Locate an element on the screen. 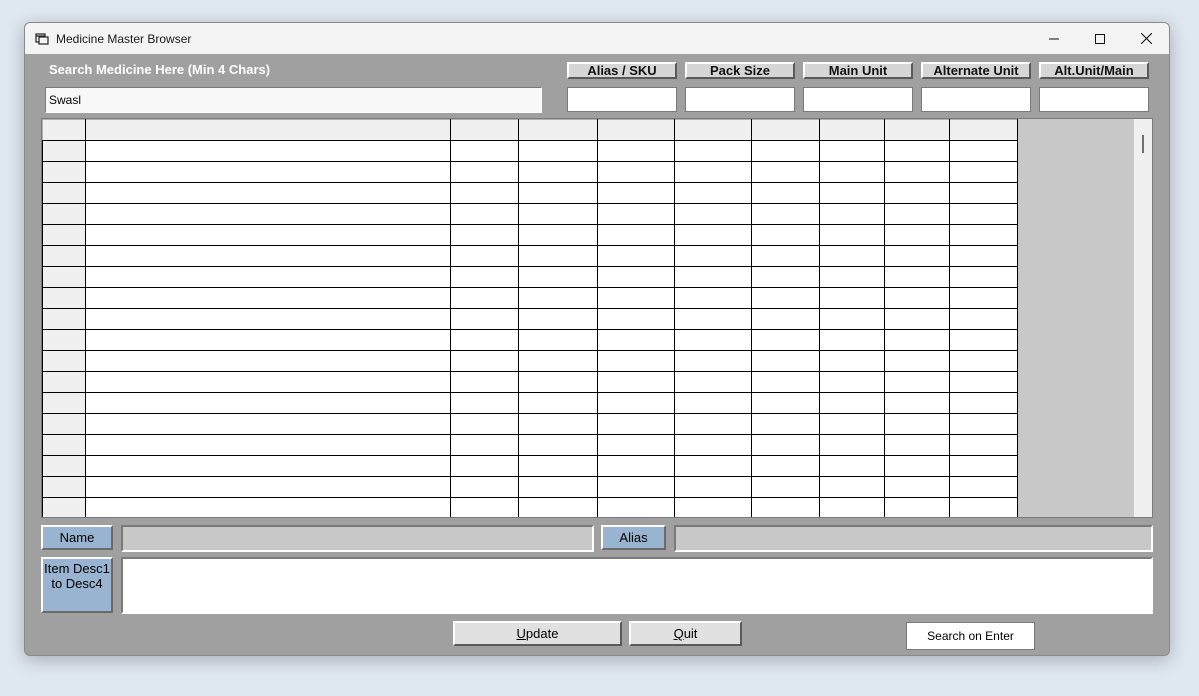 The height and width of the screenshot is (696, 1199). search-input is located at coordinates (293, 100).